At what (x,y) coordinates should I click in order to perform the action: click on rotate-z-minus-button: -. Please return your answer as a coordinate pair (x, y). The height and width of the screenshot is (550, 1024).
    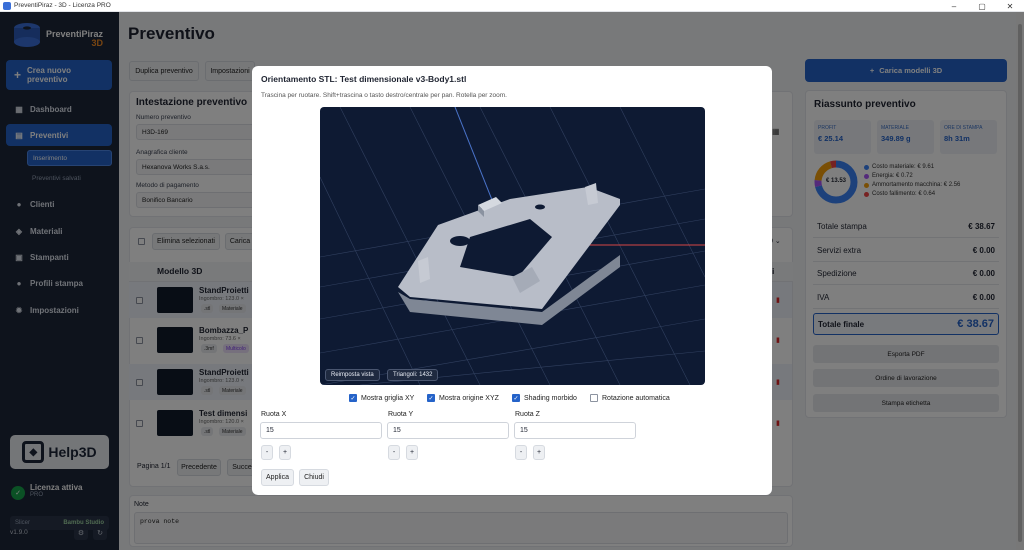
    Looking at the image, I should click on (521, 452).